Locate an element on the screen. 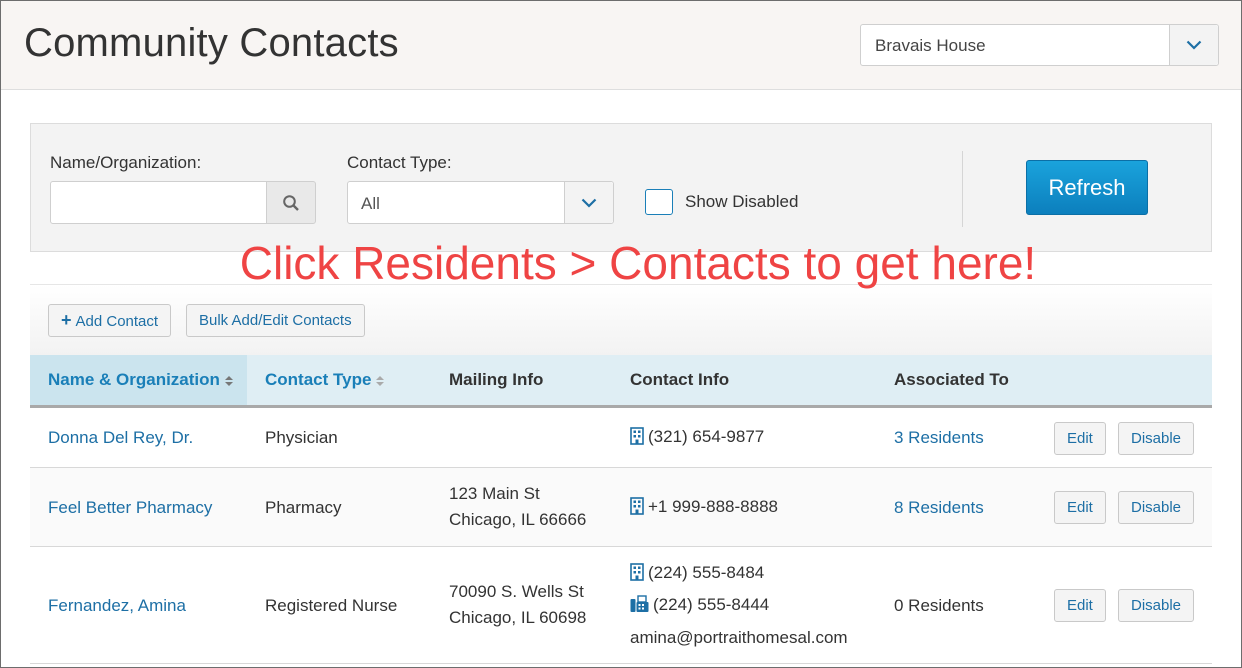 This screenshot has height=668, width=1242. house-select: Bravais House is located at coordinates (1039, 45).